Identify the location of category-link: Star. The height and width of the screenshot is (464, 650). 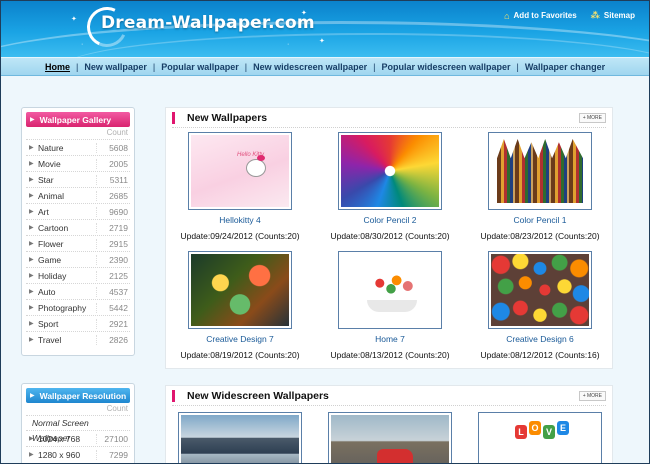
(67, 180).